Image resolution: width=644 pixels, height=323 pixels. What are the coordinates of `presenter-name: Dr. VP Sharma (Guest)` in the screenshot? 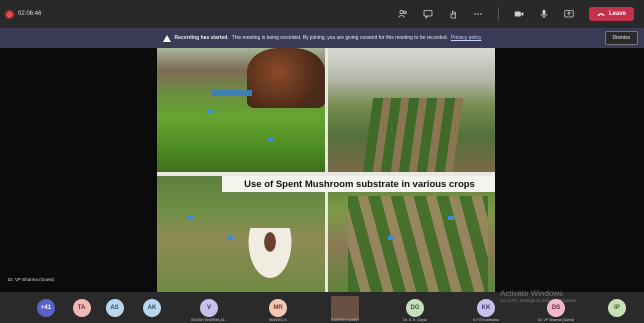 It's located at (31, 279).